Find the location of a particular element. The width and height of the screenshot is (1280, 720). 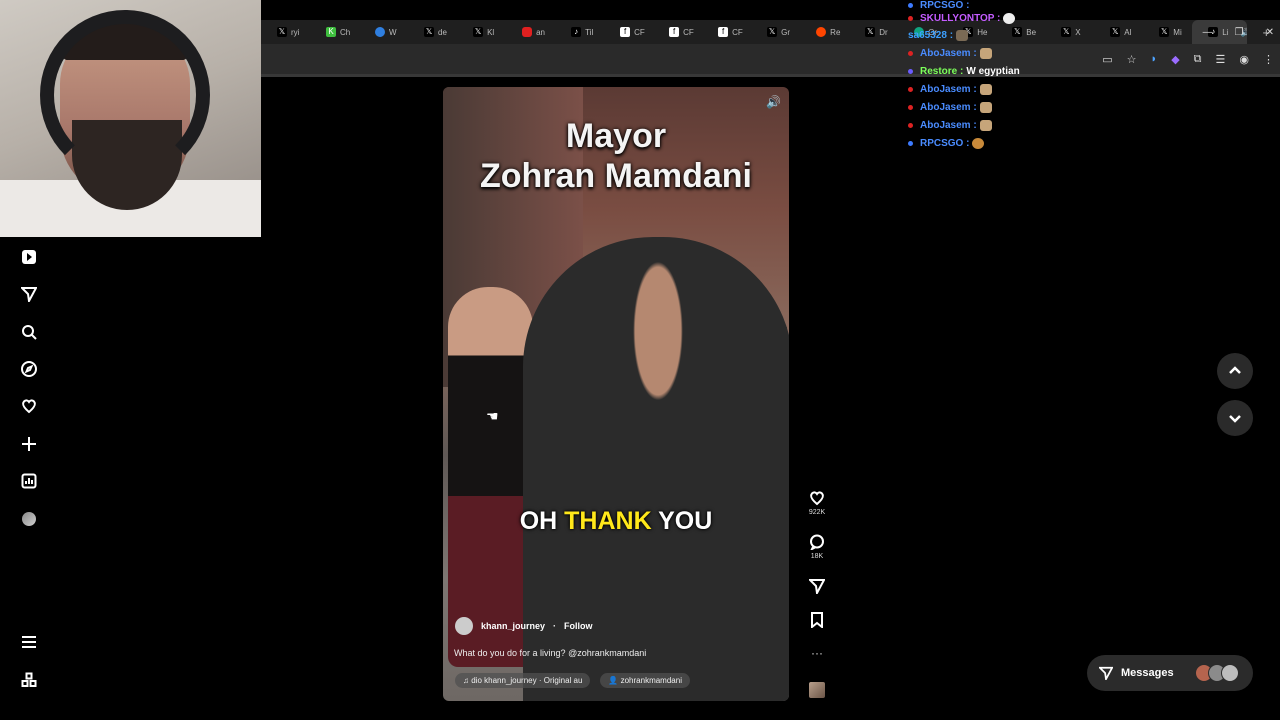

browser-tab: 𝕏de is located at coordinates (432, 32).